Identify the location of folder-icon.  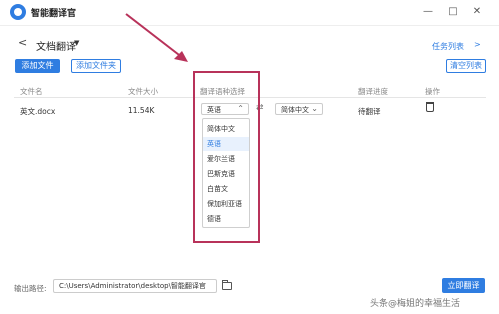
(227, 285).